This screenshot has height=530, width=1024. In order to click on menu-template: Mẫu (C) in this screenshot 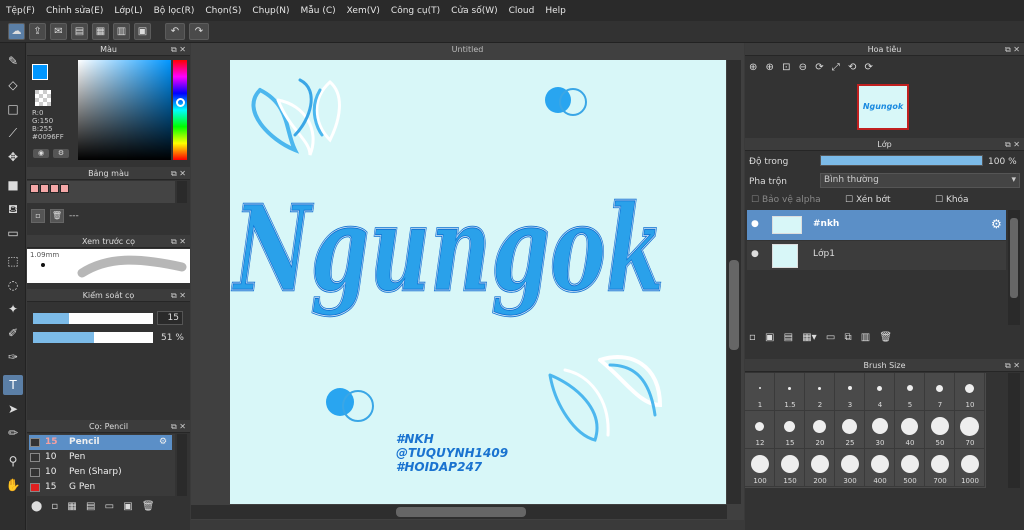, I will do `click(318, 11)`.